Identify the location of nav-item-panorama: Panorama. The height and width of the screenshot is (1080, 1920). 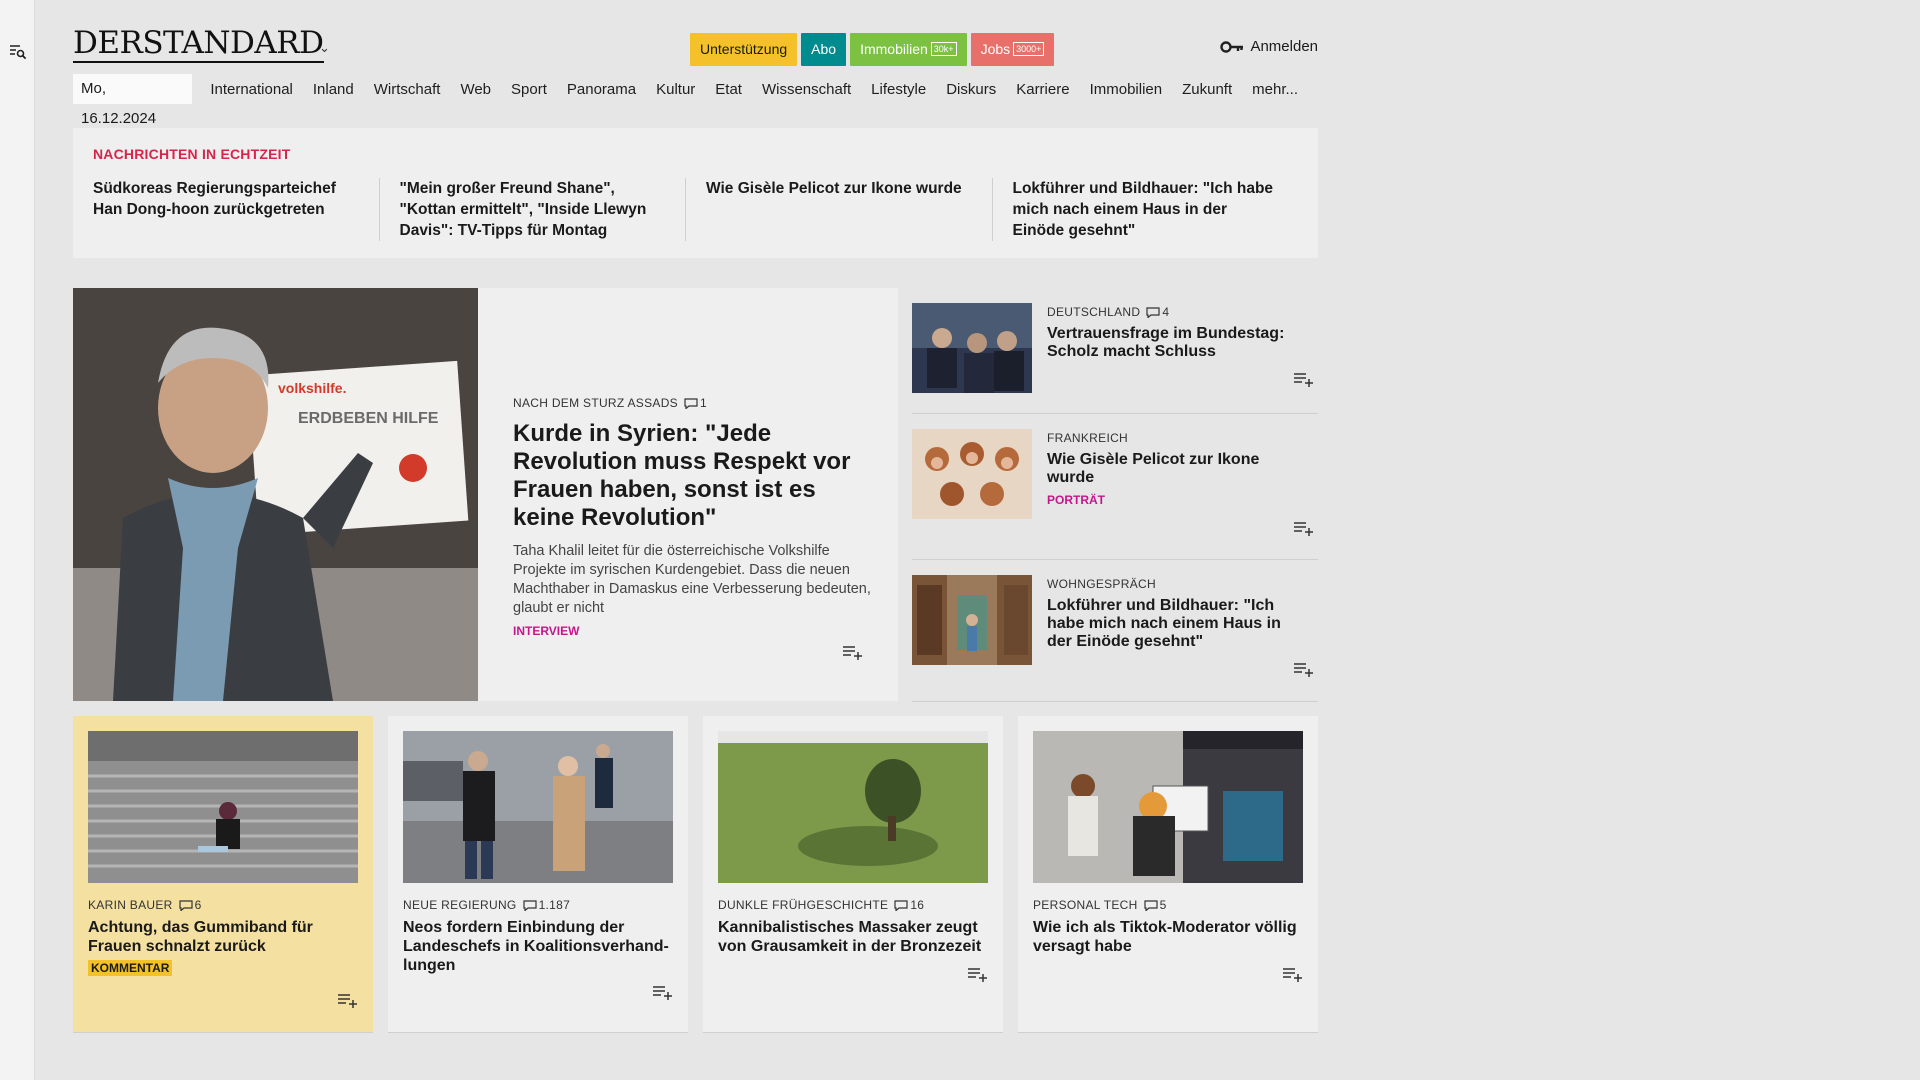
(601, 89).